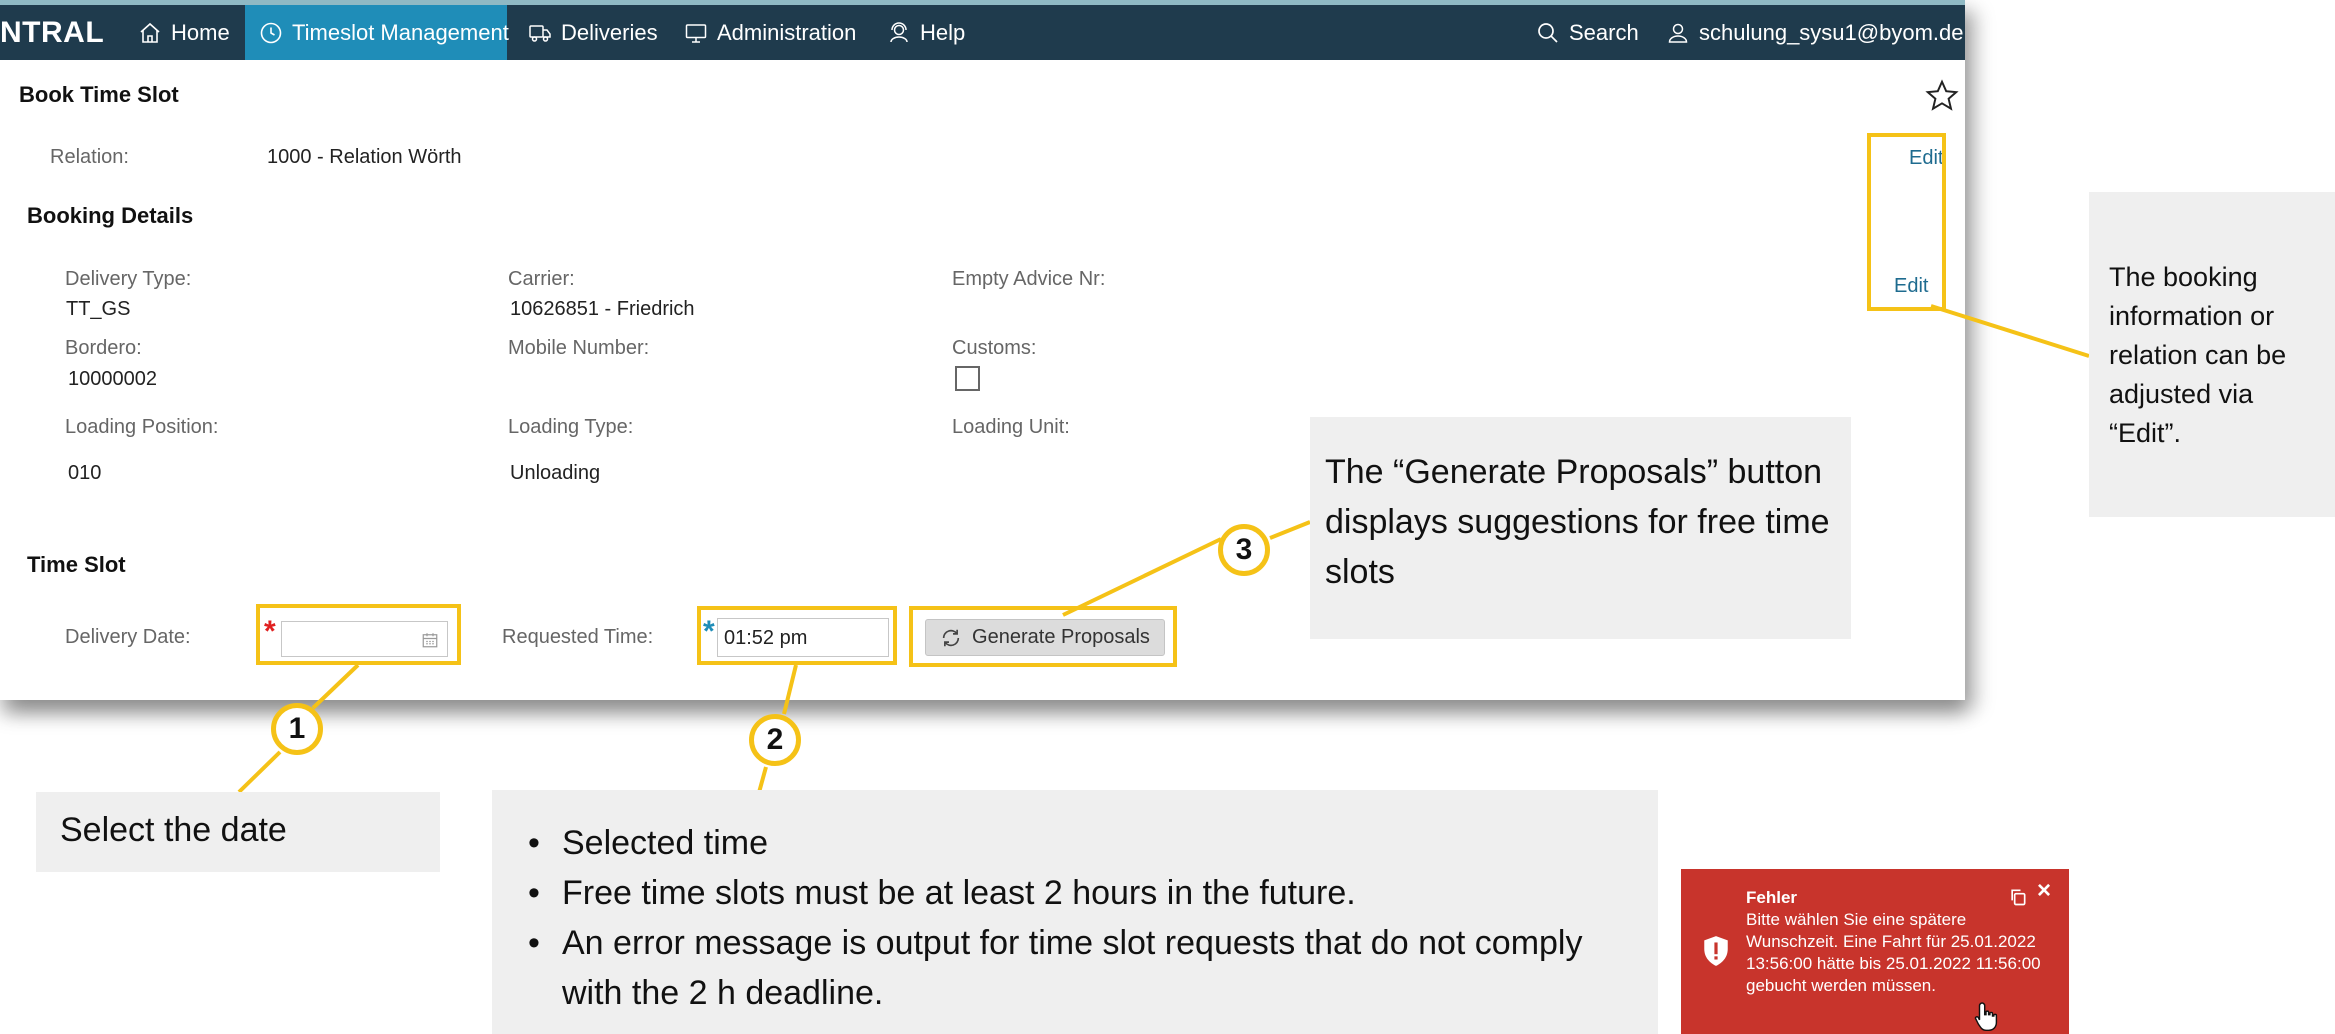 The height and width of the screenshot is (1034, 2335). I want to click on hand-cursor-icon, so click(1986, 1017).